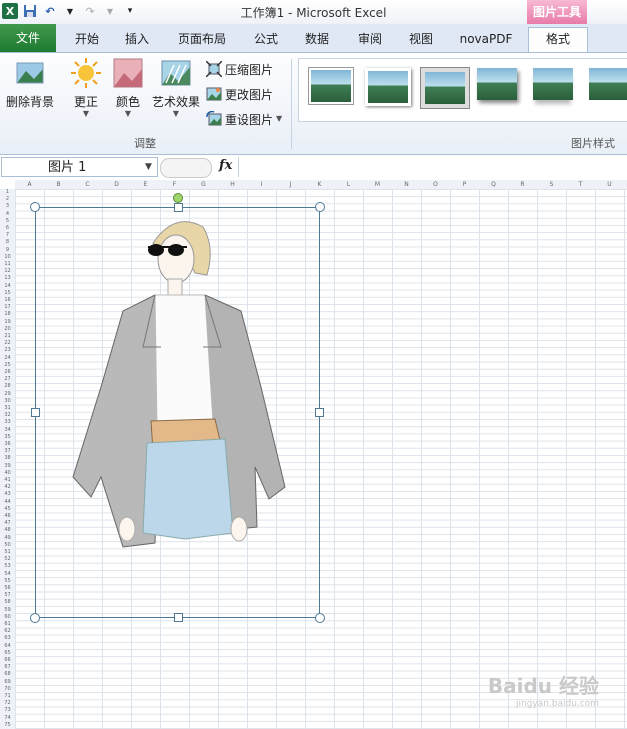  Describe the element at coordinates (232, 184) in the screenshot. I see `column-header: H` at that location.